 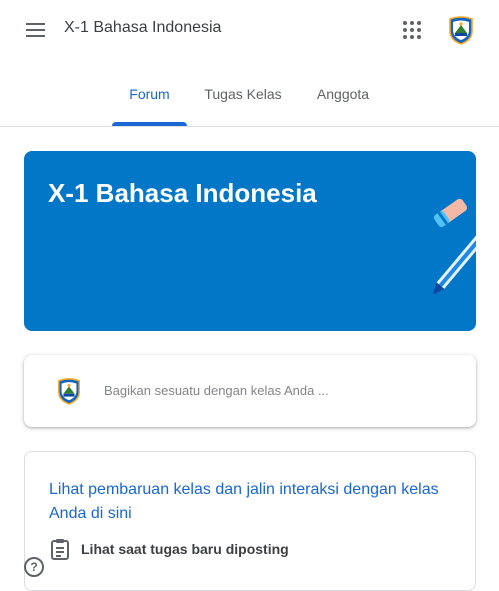 I want to click on tab-anggota: Anggota, so click(x=343, y=94).